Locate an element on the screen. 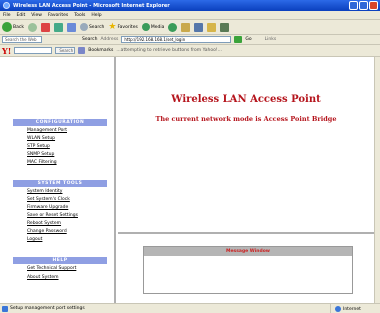 The width and height of the screenshot is (380, 313). window-controls is located at coordinates (363, 5).